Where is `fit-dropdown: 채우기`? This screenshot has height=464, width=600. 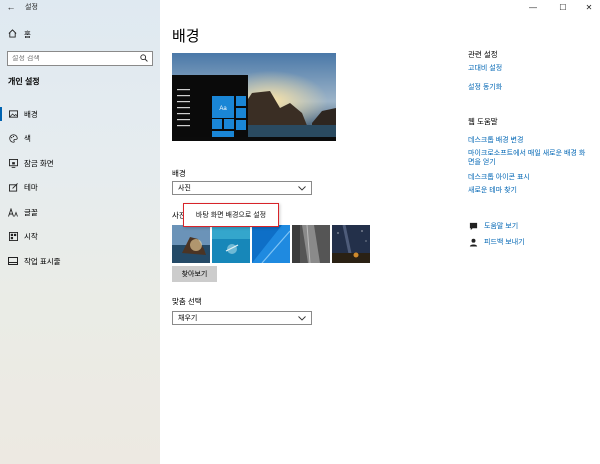
fit-dropdown: 채우기 is located at coordinates (242, 318).